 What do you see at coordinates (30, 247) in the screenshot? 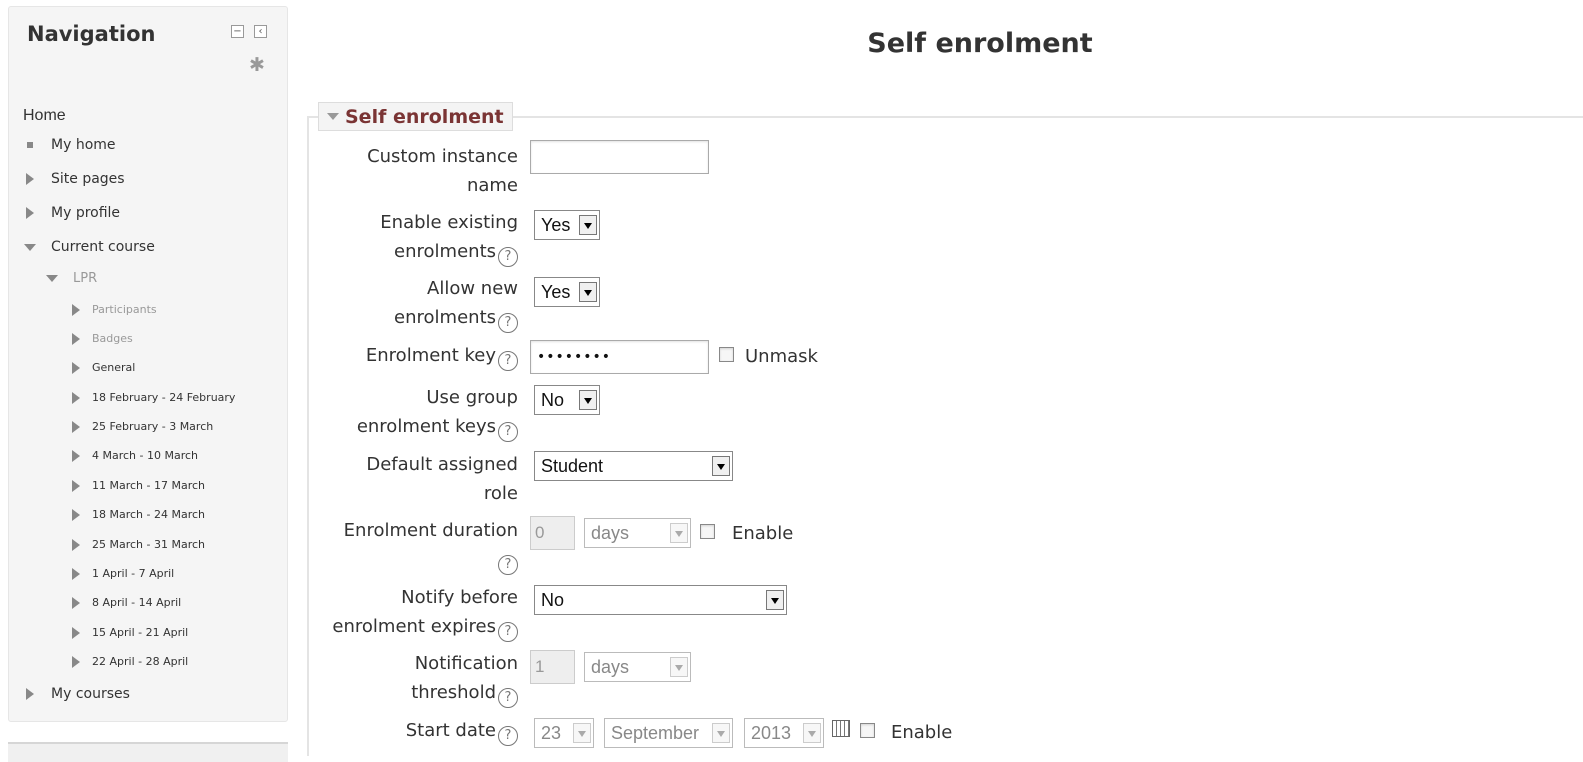
I see `collapse-arrow-icon` at bounding box center [30, 247].